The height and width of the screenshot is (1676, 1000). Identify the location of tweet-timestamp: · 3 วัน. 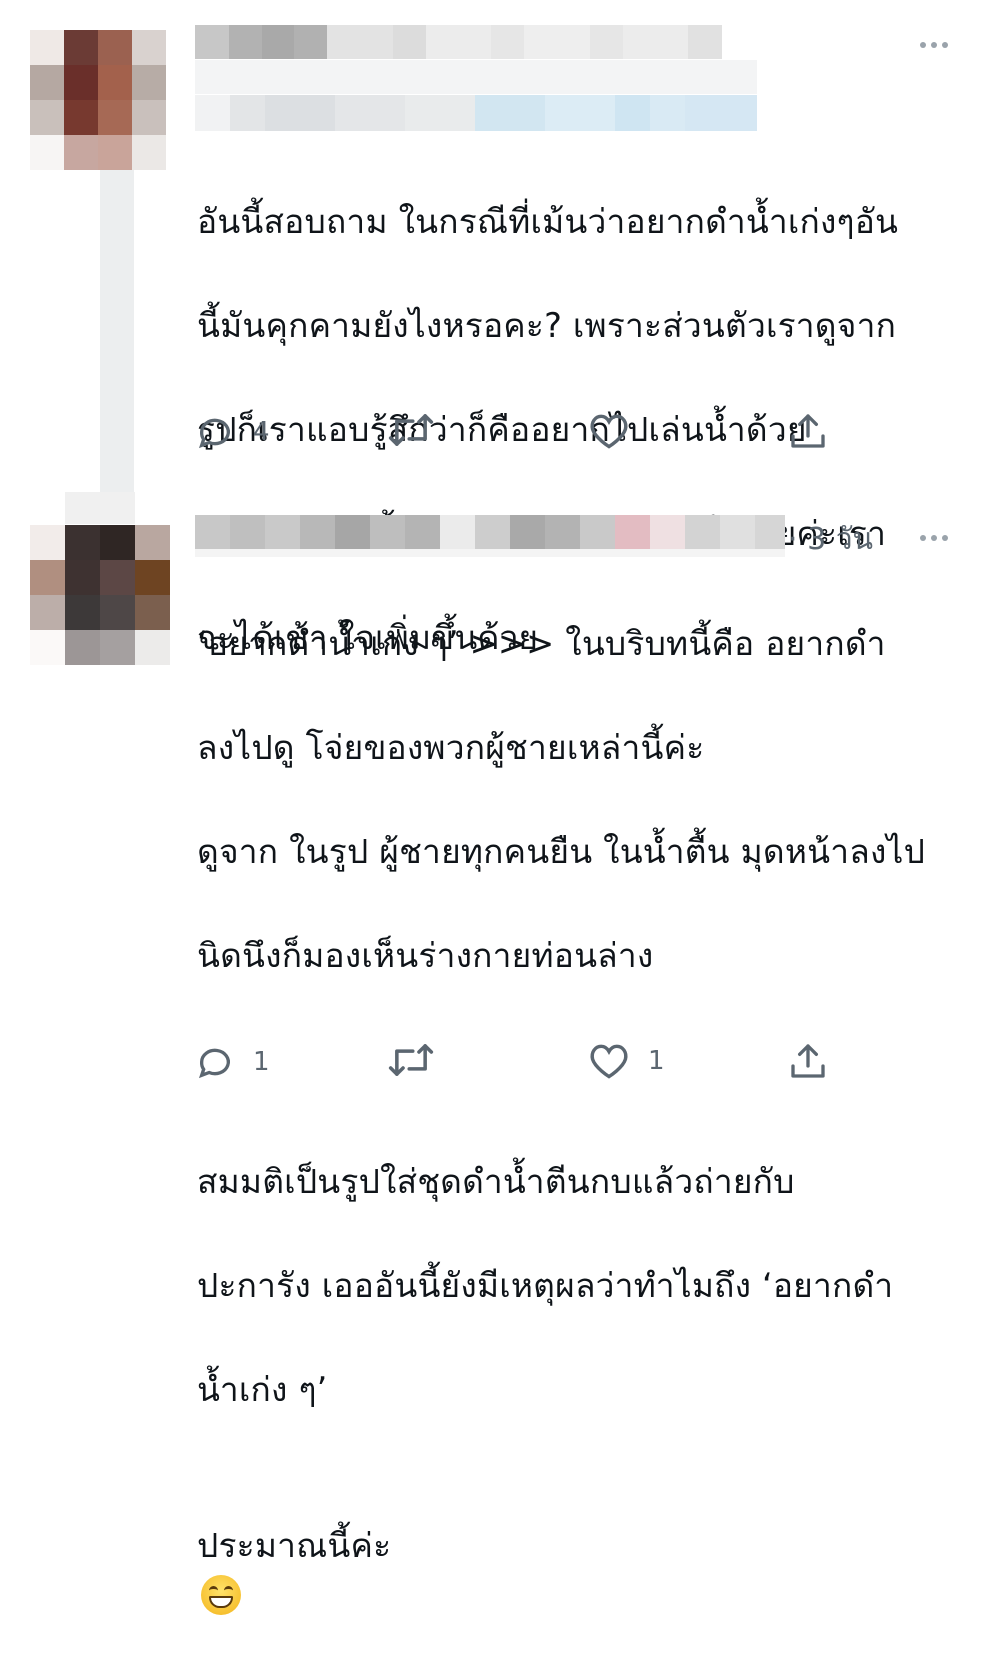
(830, 539).